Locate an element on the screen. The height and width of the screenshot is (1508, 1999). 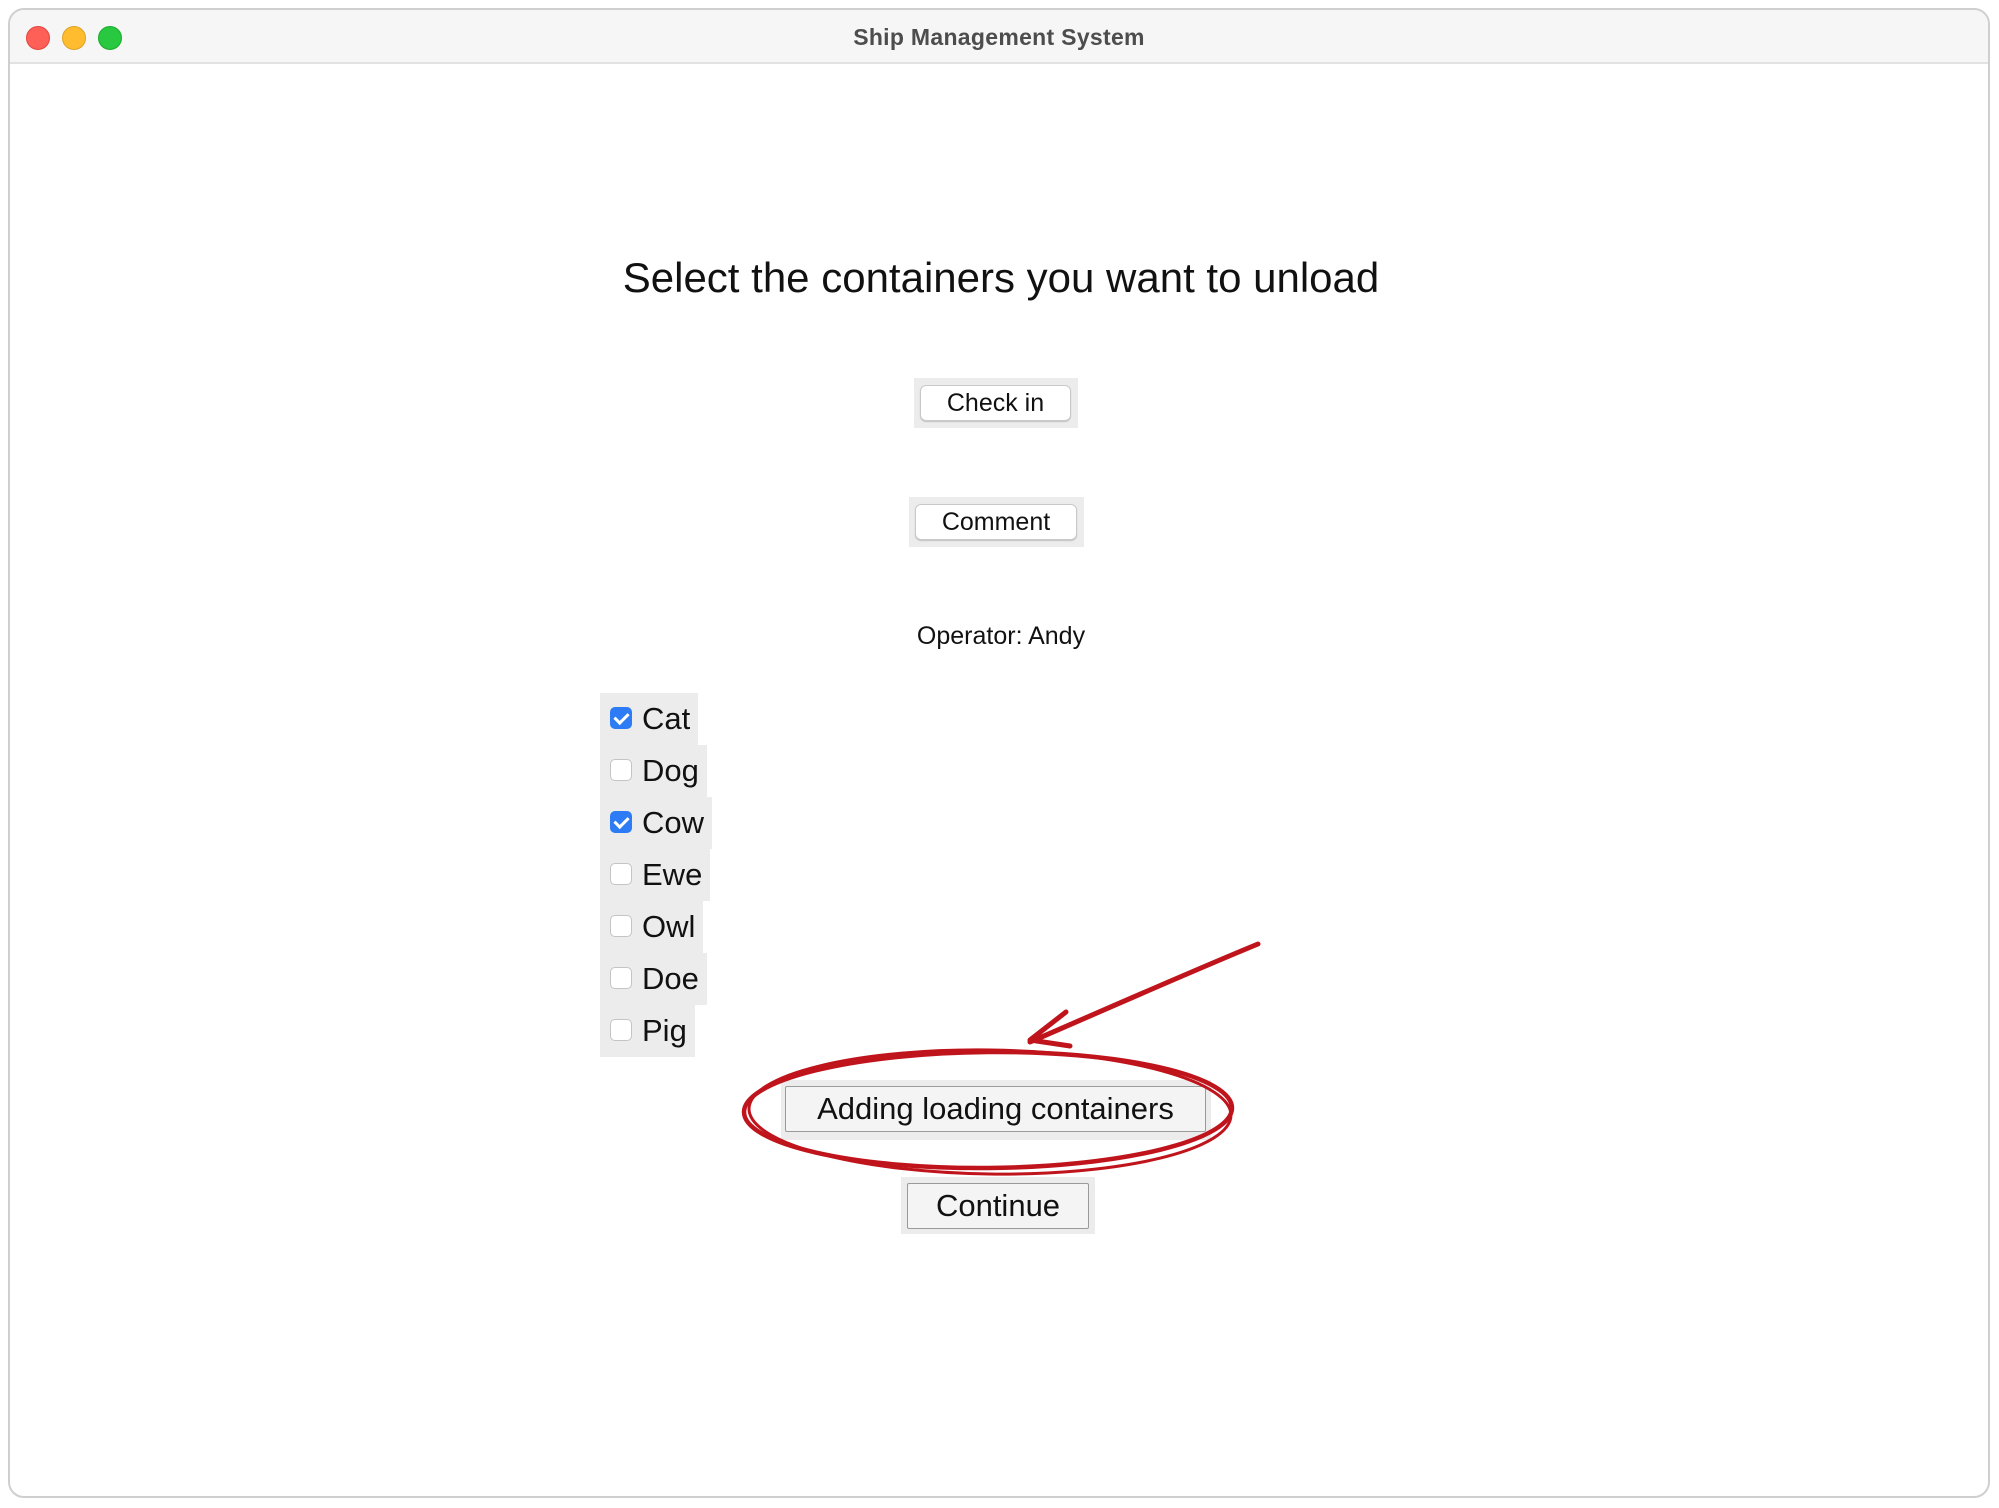
container-option: Dog is located at coordinates (653, 771).